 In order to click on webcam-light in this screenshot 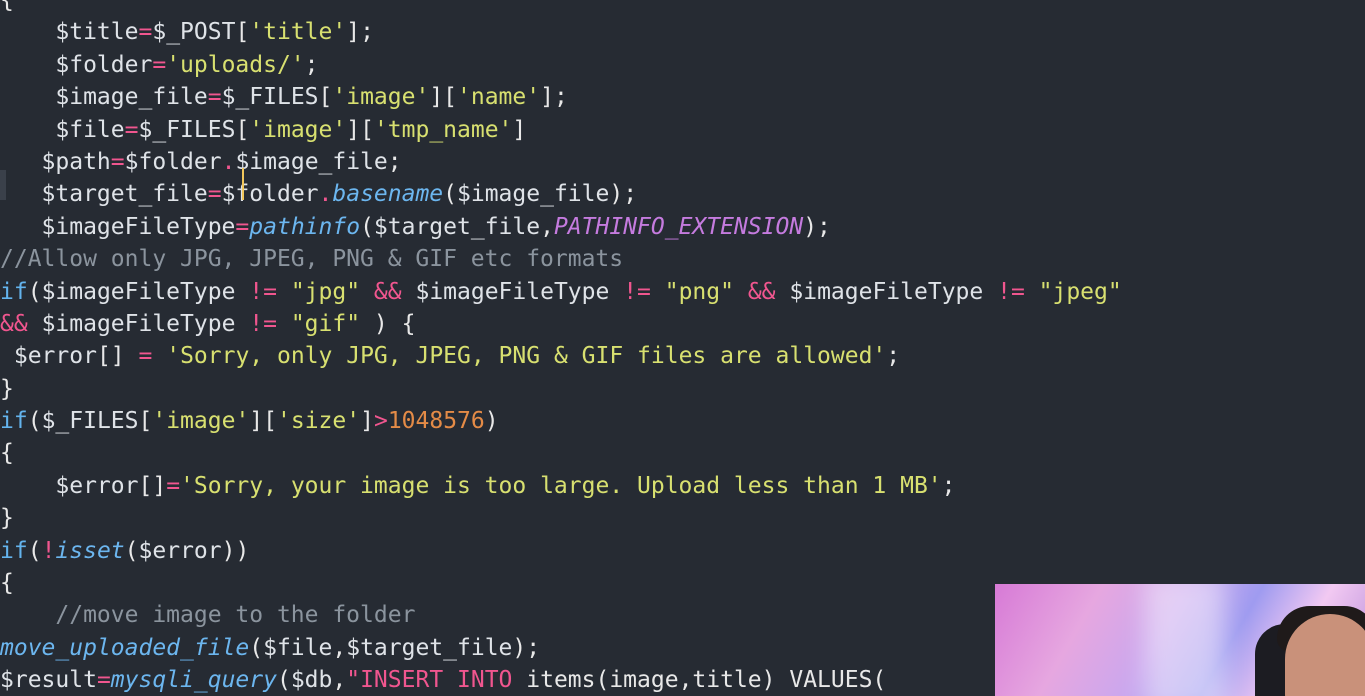, I will do `click(1185, 640)`.